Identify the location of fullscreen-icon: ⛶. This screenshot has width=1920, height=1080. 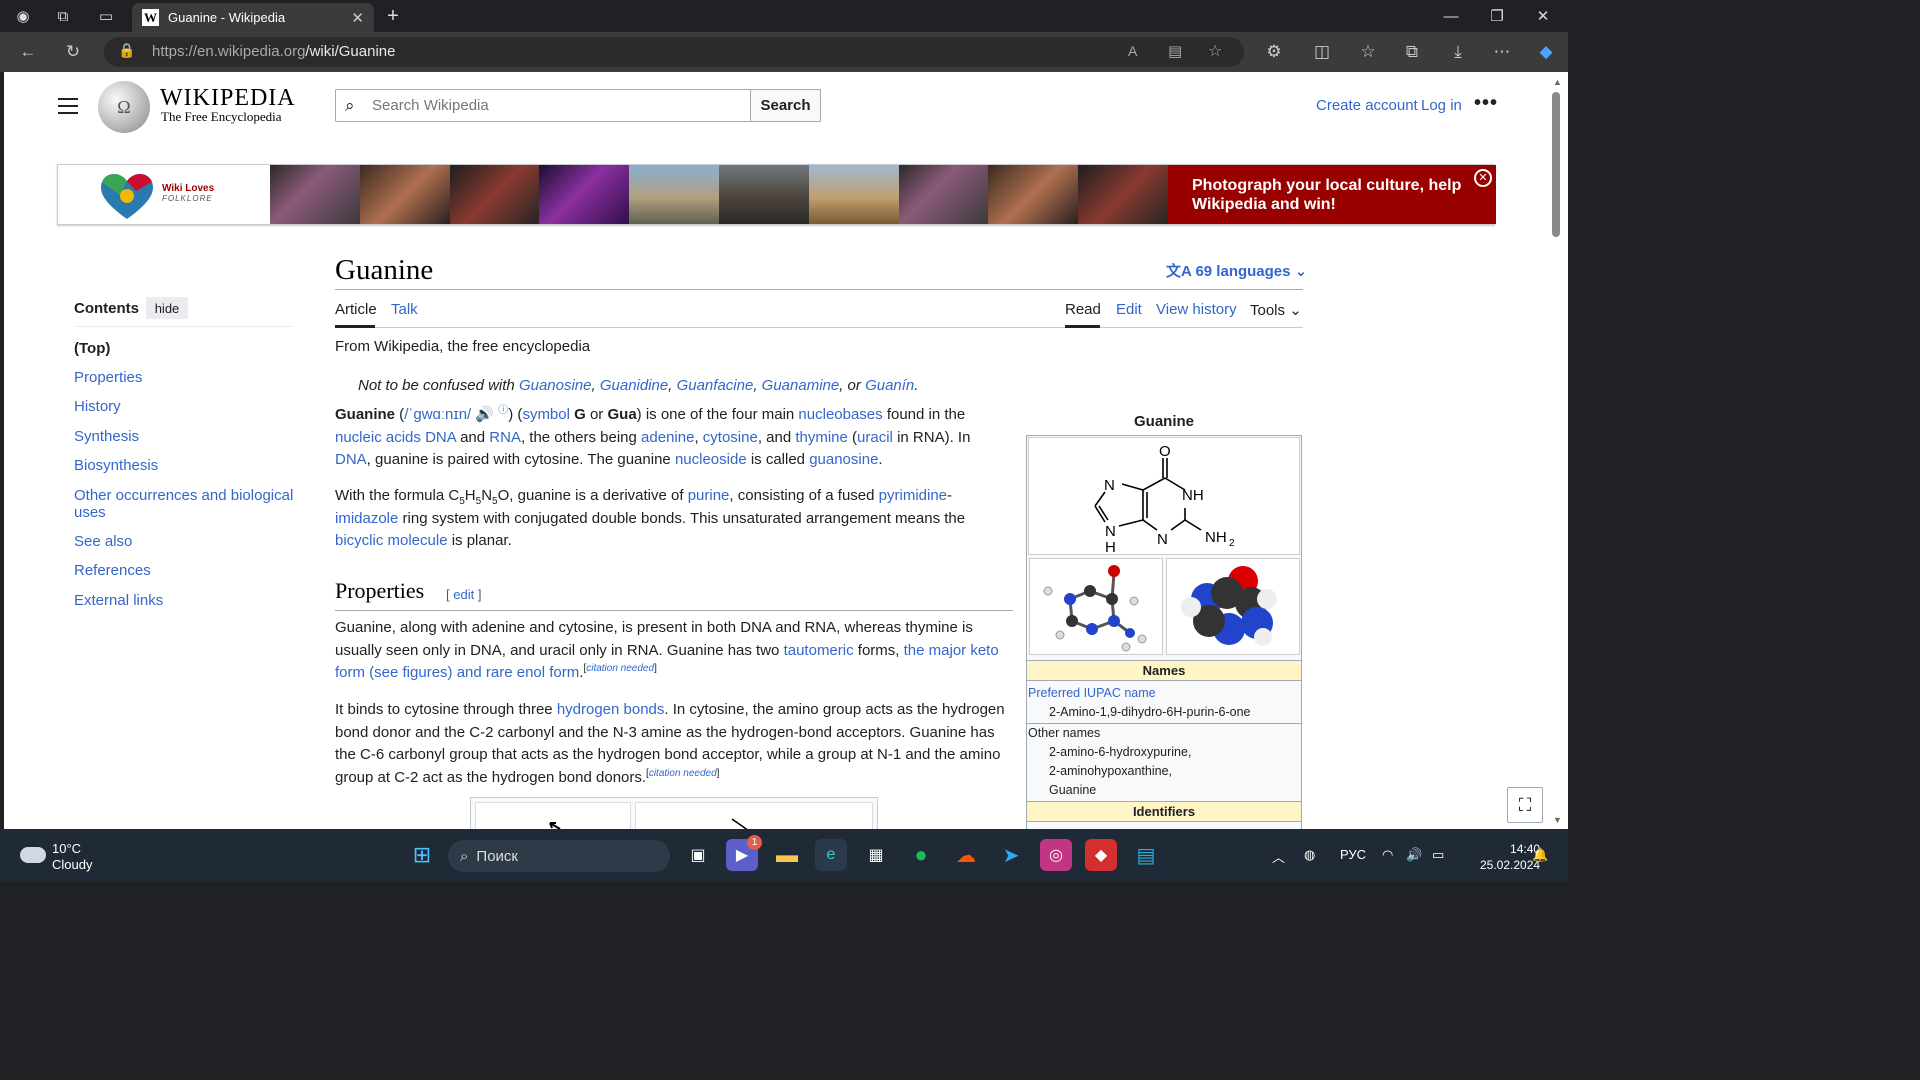
(1525, 805).